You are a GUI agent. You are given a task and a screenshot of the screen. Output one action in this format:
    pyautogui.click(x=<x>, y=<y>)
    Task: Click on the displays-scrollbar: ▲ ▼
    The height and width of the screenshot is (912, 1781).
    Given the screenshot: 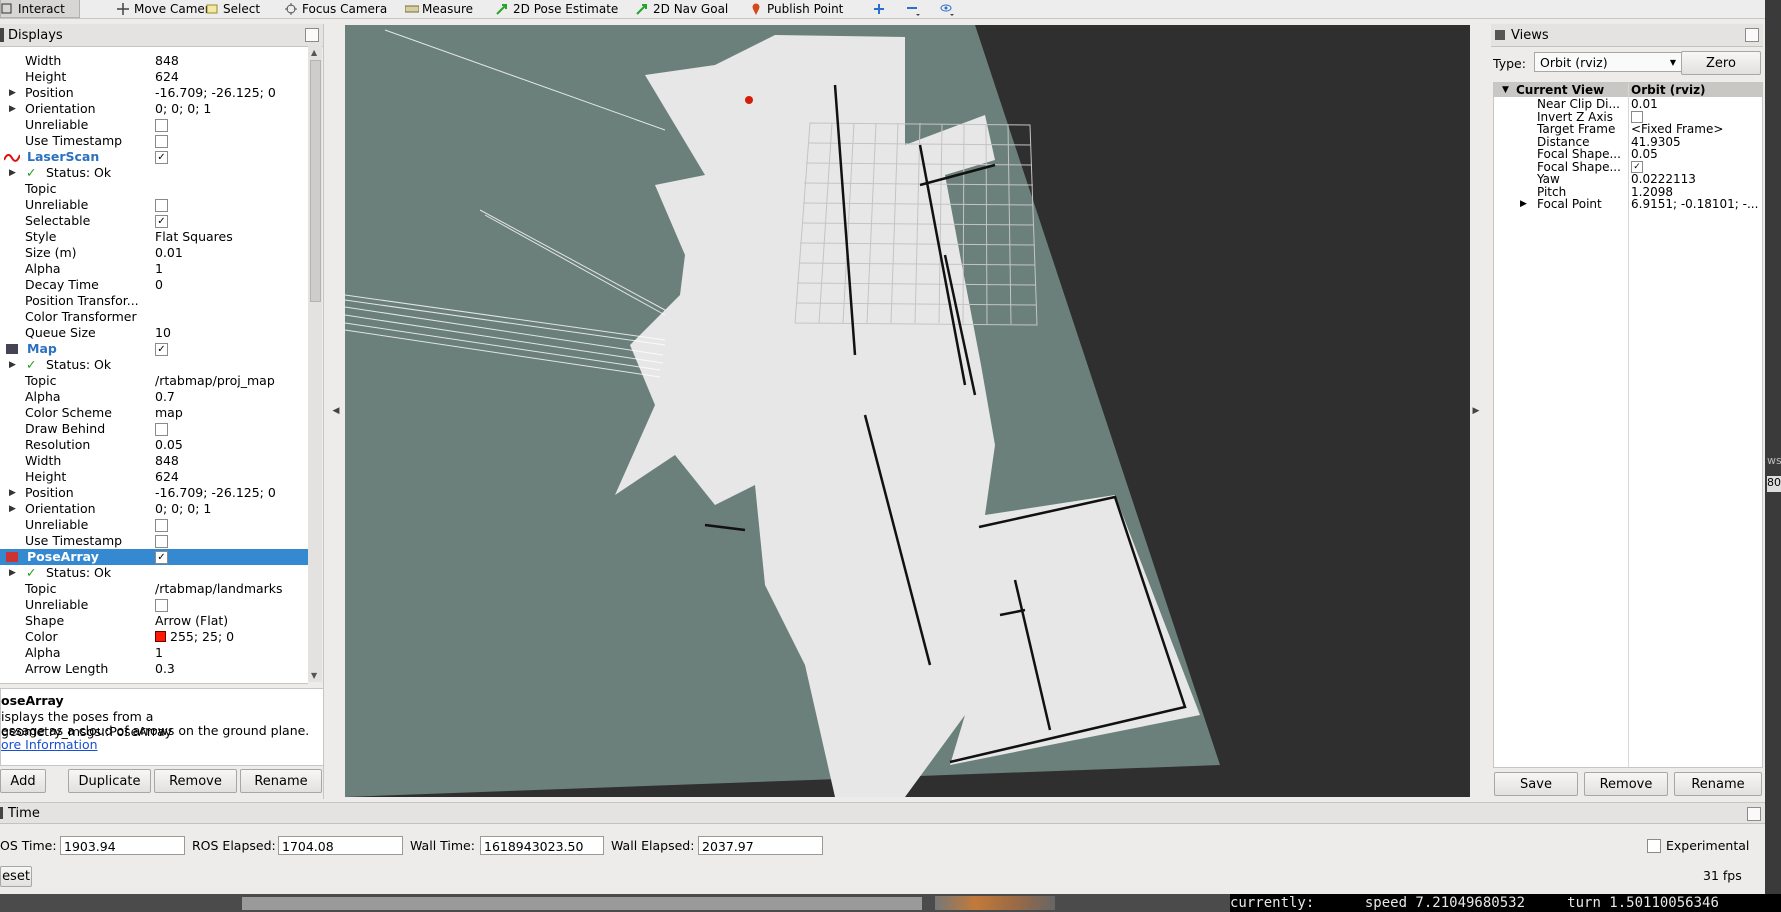 What is the action you would take?
    pyautogui.click(x=315, y=364)
    